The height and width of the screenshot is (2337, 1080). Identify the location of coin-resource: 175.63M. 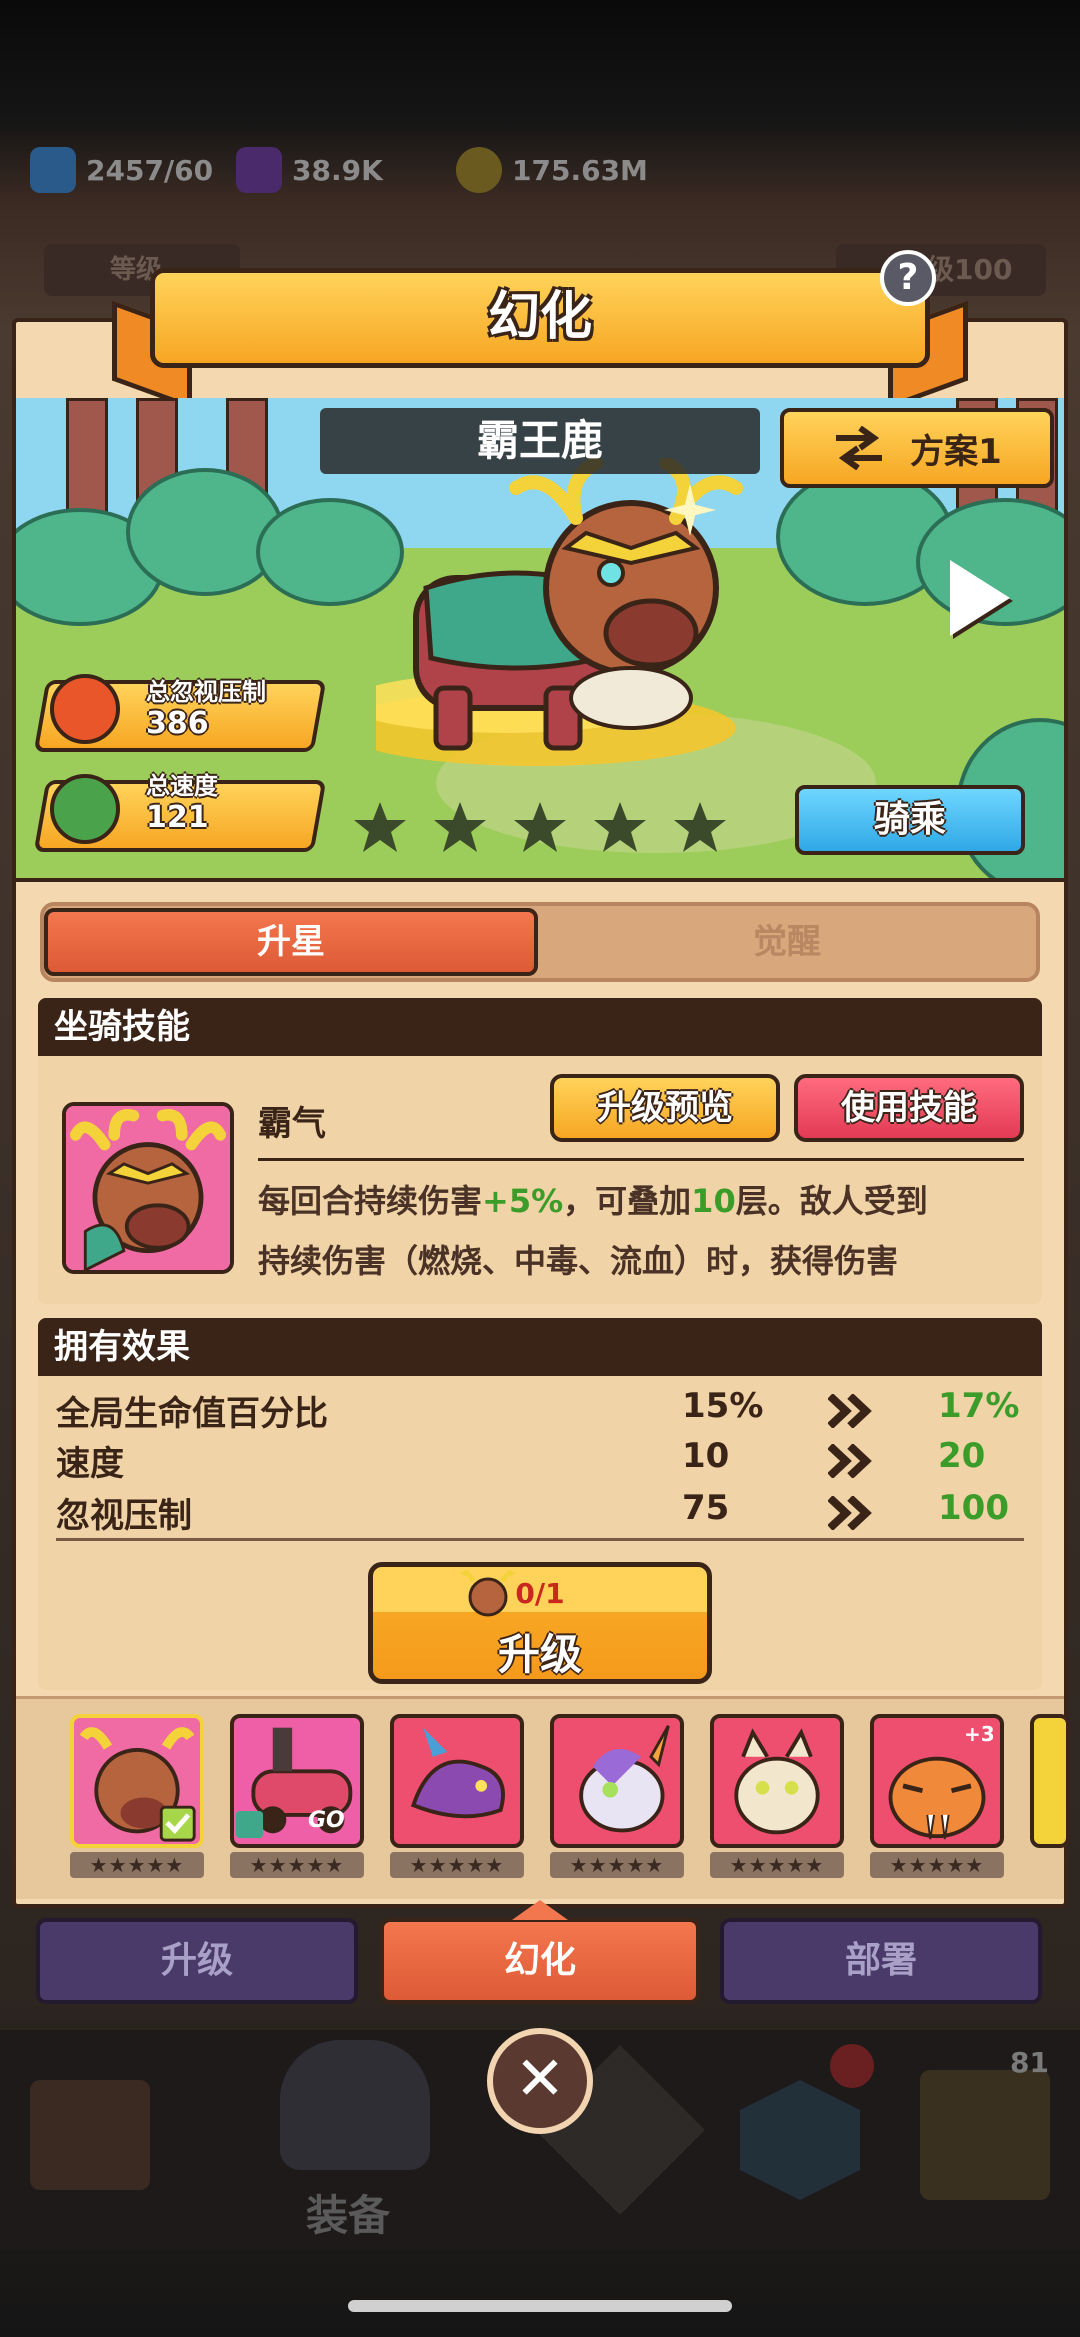
(552, 170).